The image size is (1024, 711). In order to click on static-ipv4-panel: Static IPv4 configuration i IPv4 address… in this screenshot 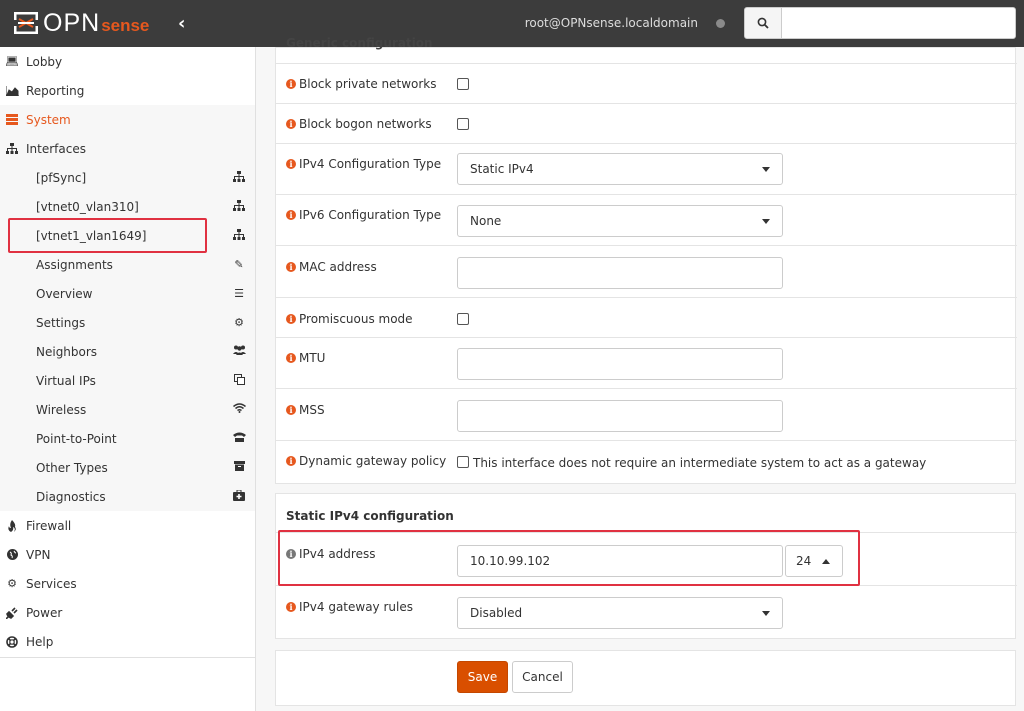, I will do `click(646, 566)`.